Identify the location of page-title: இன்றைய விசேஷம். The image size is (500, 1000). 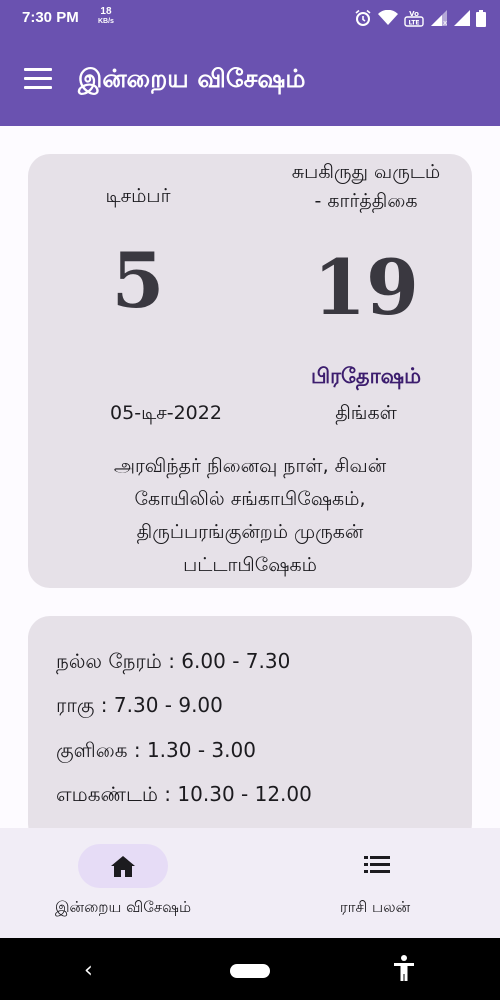
(192, 78).